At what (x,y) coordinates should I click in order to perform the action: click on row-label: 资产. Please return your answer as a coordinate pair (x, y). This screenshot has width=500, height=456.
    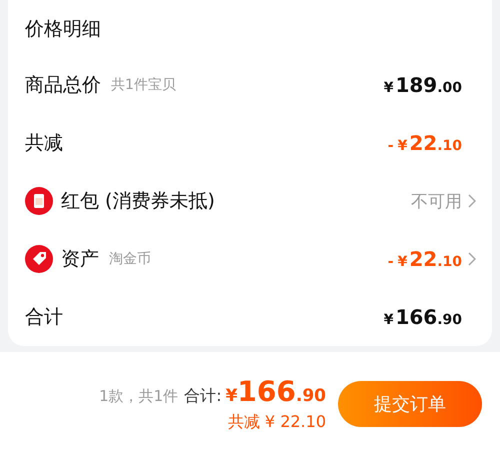
    Looking at the image, I should click on (80, 259).